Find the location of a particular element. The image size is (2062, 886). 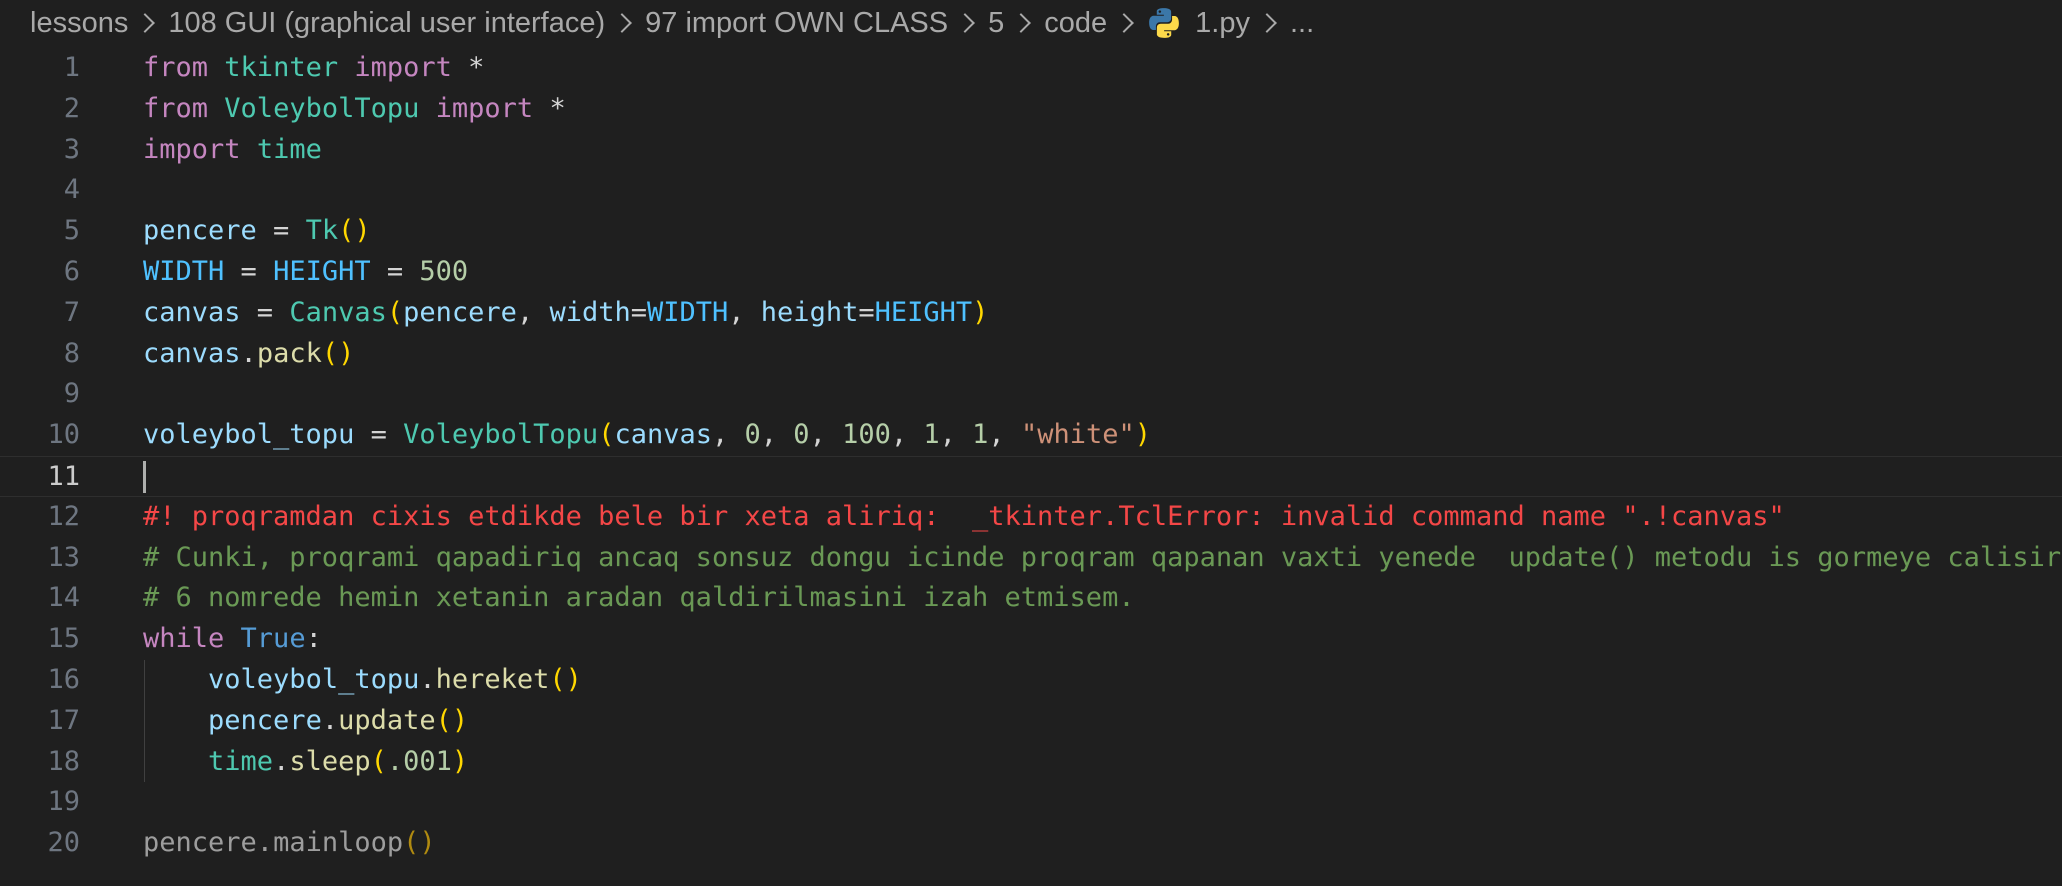

line-number: 17 is located at coordinates (63, 720).